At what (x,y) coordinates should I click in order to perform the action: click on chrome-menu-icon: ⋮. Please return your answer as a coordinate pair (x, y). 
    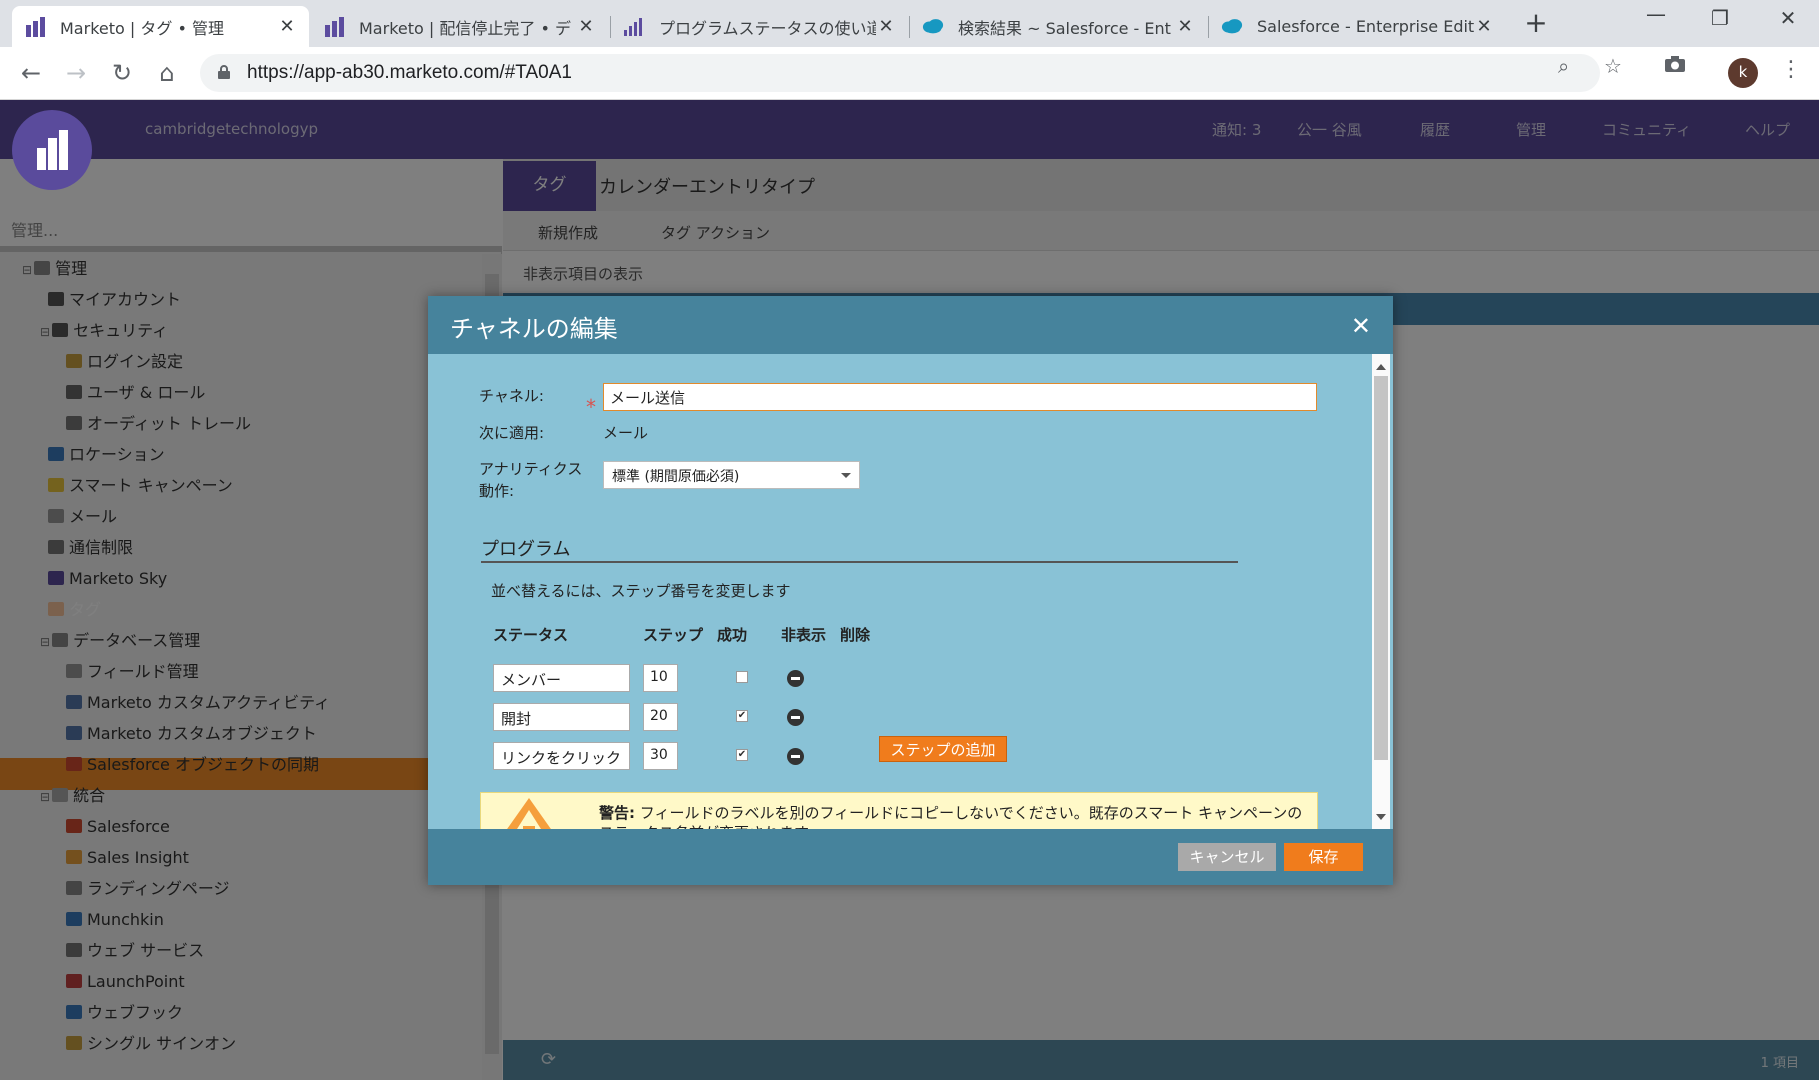
    Looking at the image, I should click on (1791, 69).